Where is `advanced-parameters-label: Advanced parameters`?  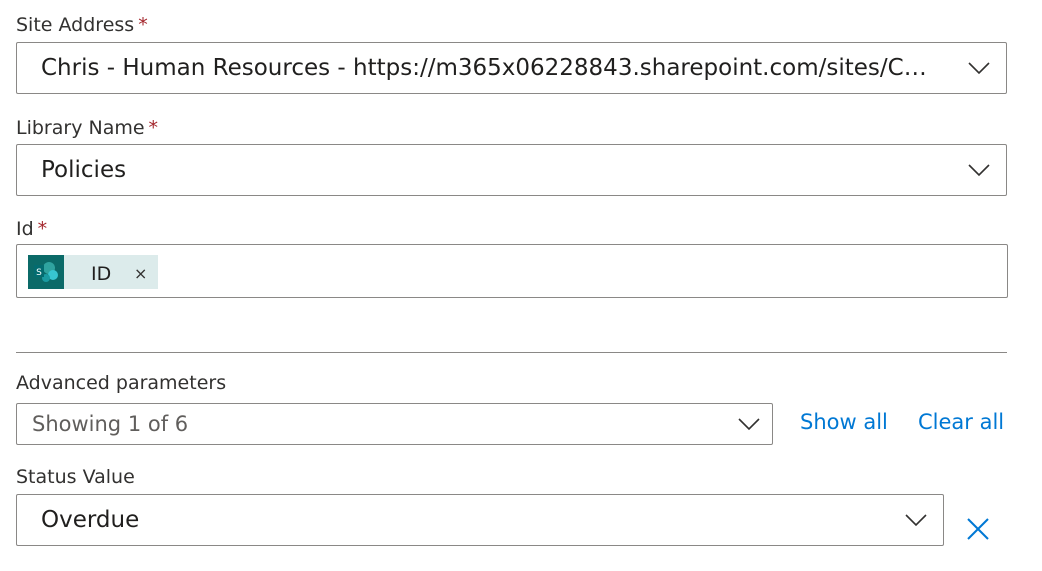 advanced-parameters-label: Advanced parameters is located at coordinates (121, 383).